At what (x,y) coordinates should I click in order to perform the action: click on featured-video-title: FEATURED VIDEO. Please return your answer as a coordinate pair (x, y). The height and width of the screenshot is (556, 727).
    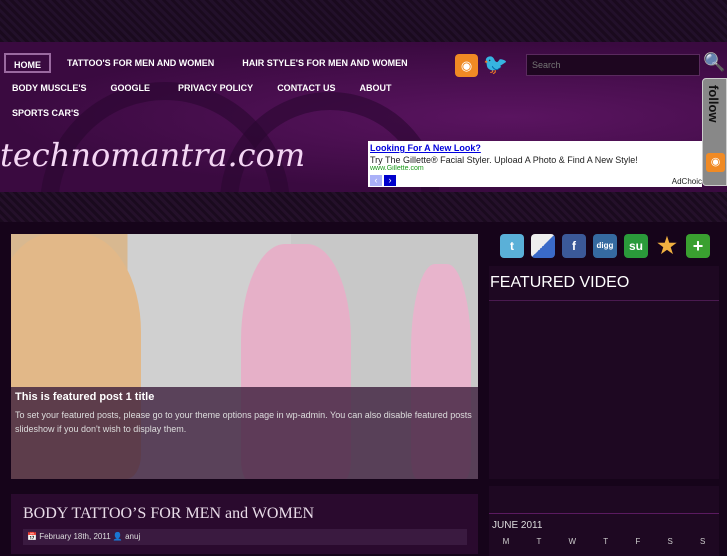
    Looking at the image, I should click on (604, 283).